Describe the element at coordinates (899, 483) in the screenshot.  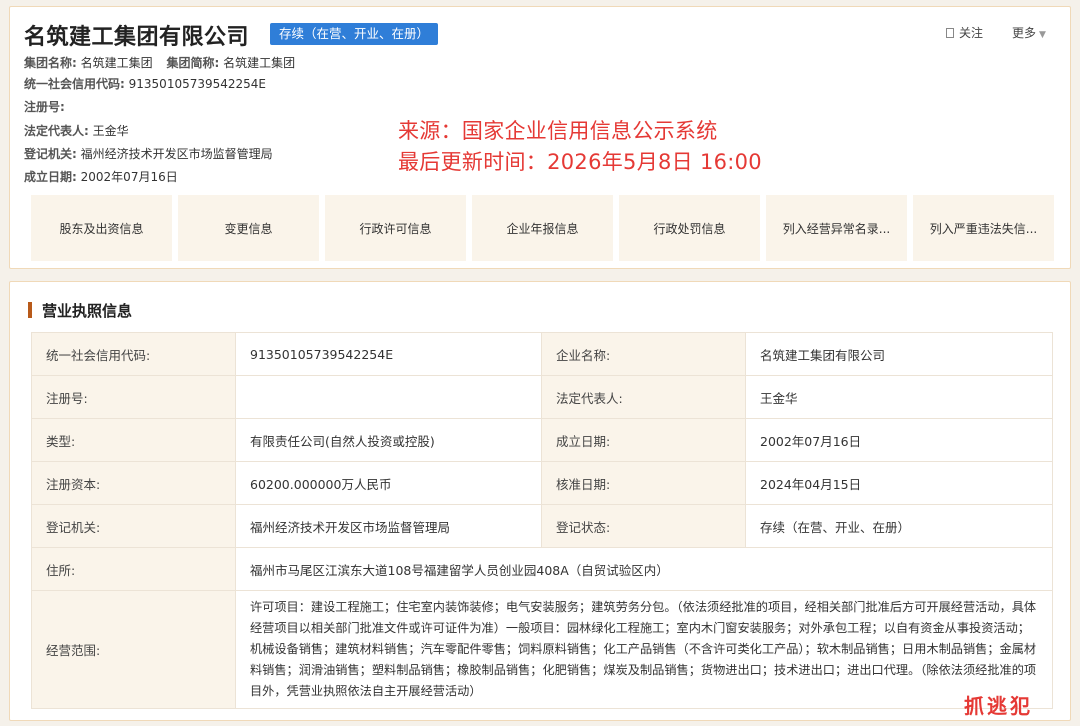
I see `table-value: 2024年04月15日` at that location.